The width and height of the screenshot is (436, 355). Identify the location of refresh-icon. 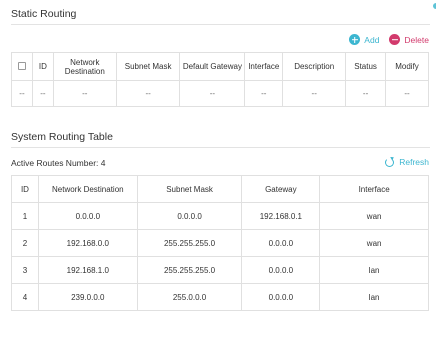
(390, 162).